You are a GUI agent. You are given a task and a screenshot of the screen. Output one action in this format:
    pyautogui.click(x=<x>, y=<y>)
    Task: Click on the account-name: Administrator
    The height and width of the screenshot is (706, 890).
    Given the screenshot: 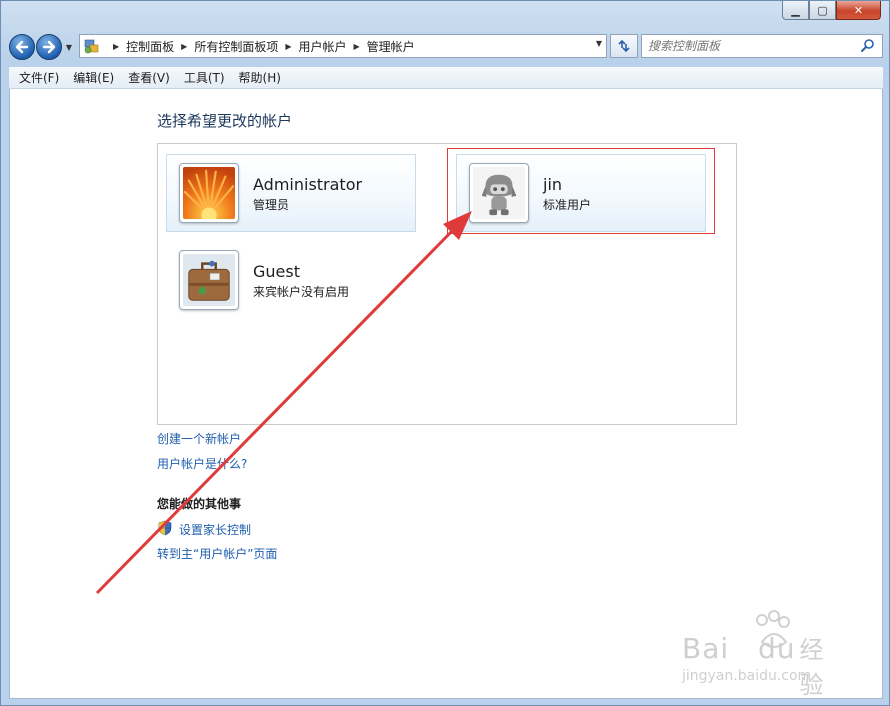 What is the action you would take?
    pyautogui.click(x=308, y=184)
    